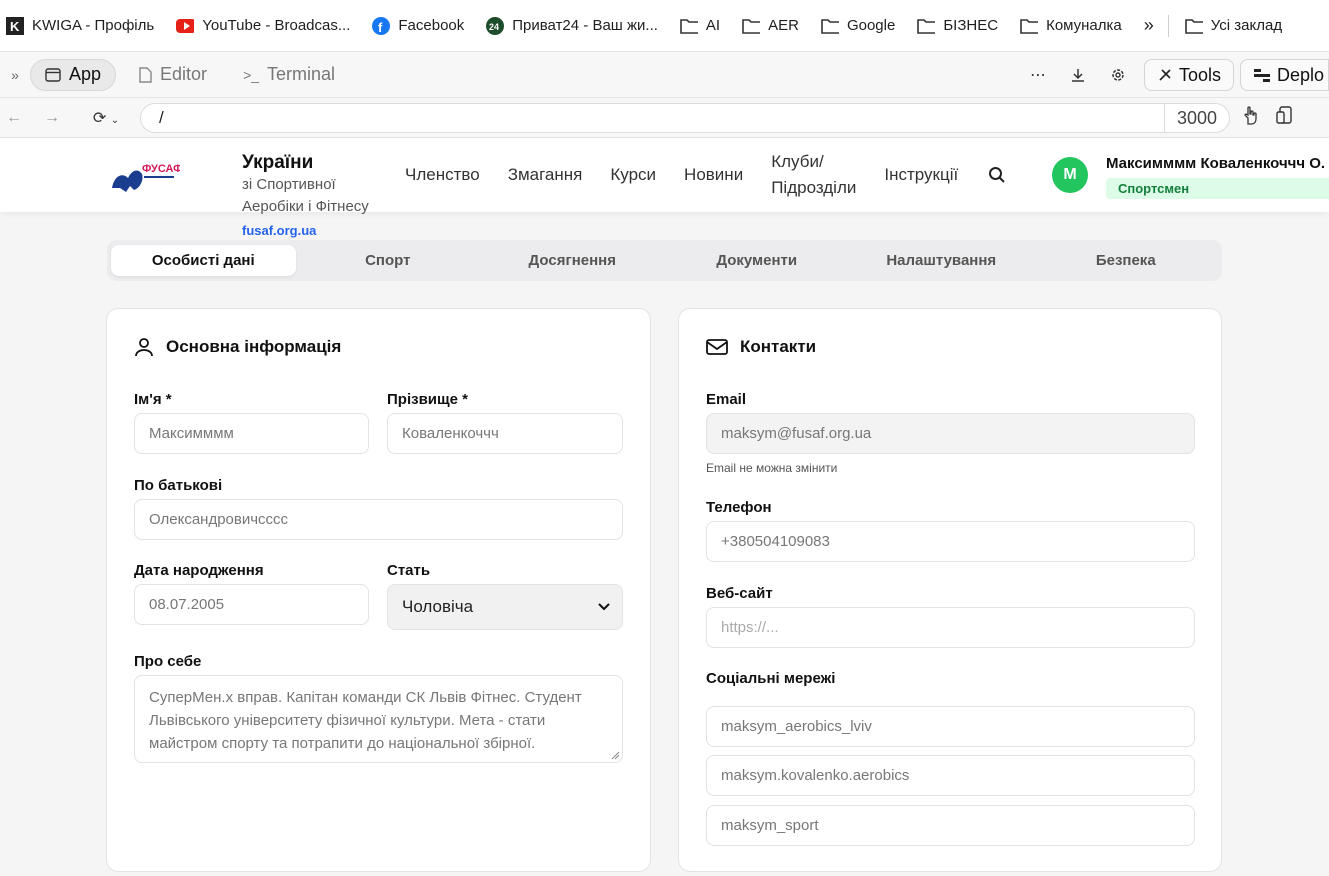 The image size is (1329, 876). Describe the element at coordinates (664, 75) in the screenshot. I see `workspace-toolbar: » App Editor >_ Terminal ⋯ Tools Deplo` at that location.